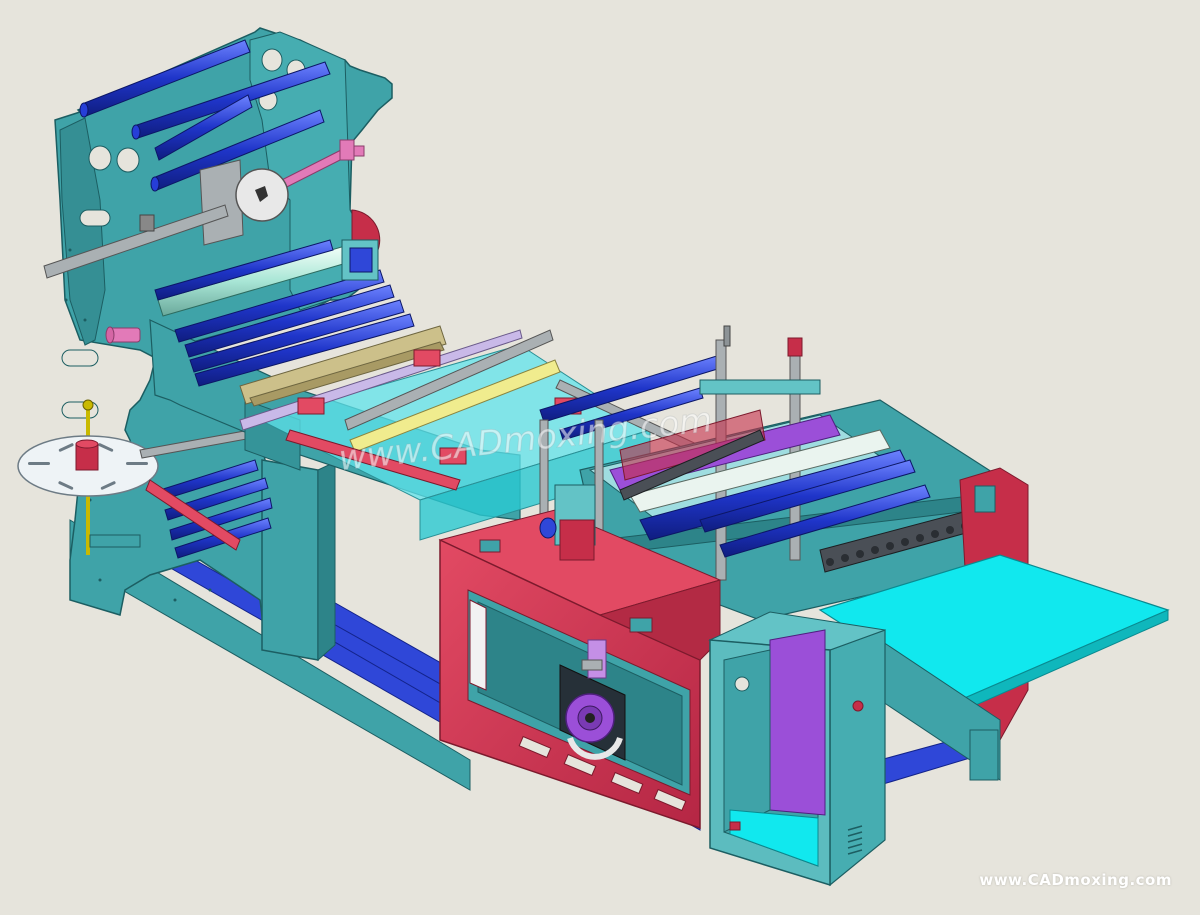 This screenshot has height=915, width=1200. Describe the element at coordinates (797, 749) in the screenshot. I see `electrical-cabinet` at that location.